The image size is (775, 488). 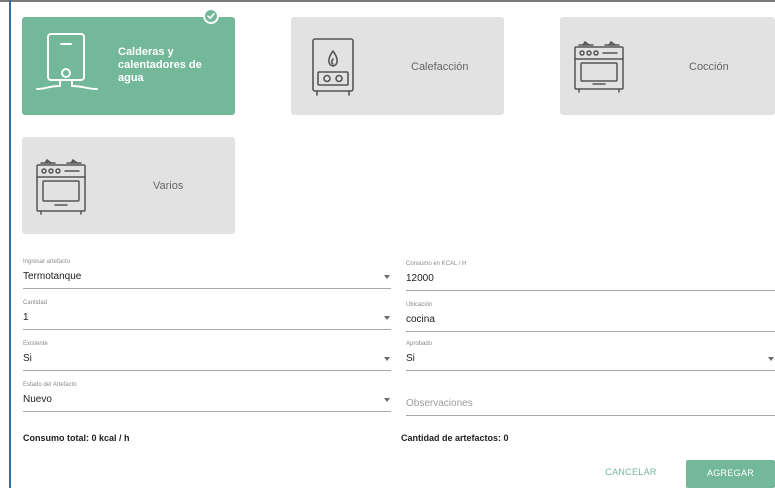 What do you see at coordinates (207, 398) in the screenshot?
I see `estado-select: Estado del Artefacto Nuevo` at bounding box center [207, 398].